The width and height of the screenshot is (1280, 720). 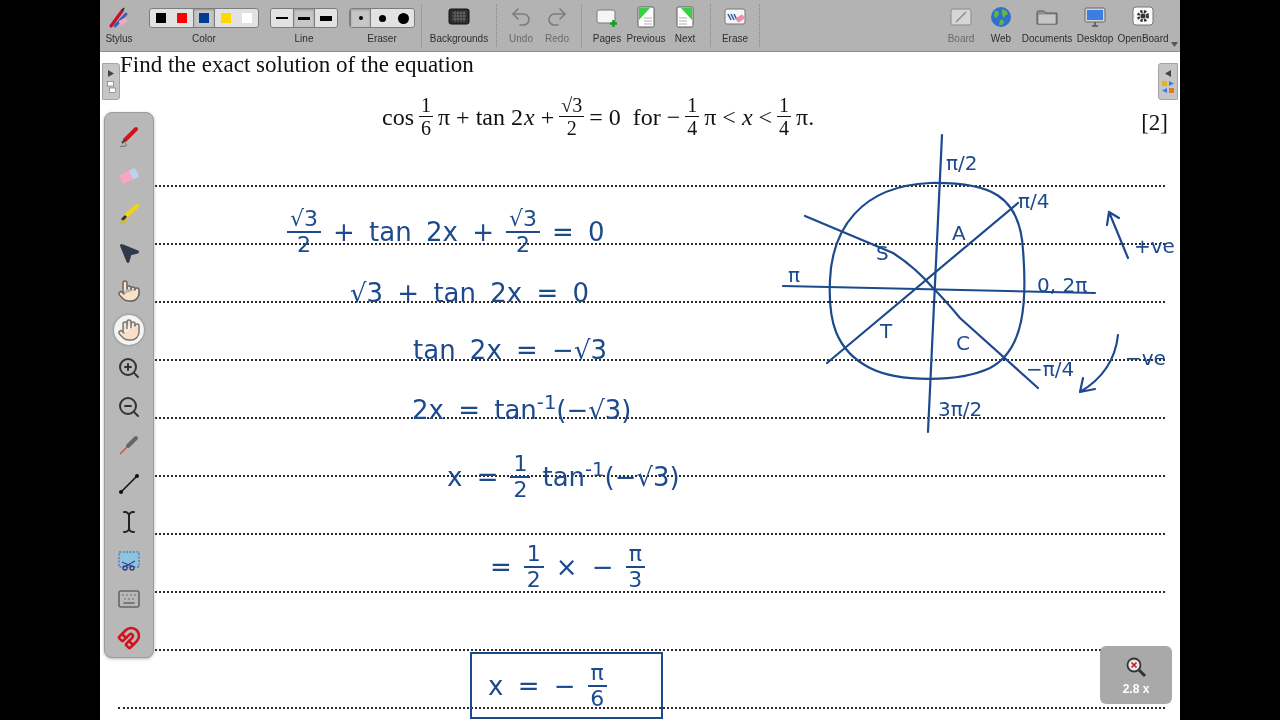 I want to click on handwritten-math: =, so click(x=501, y=567).